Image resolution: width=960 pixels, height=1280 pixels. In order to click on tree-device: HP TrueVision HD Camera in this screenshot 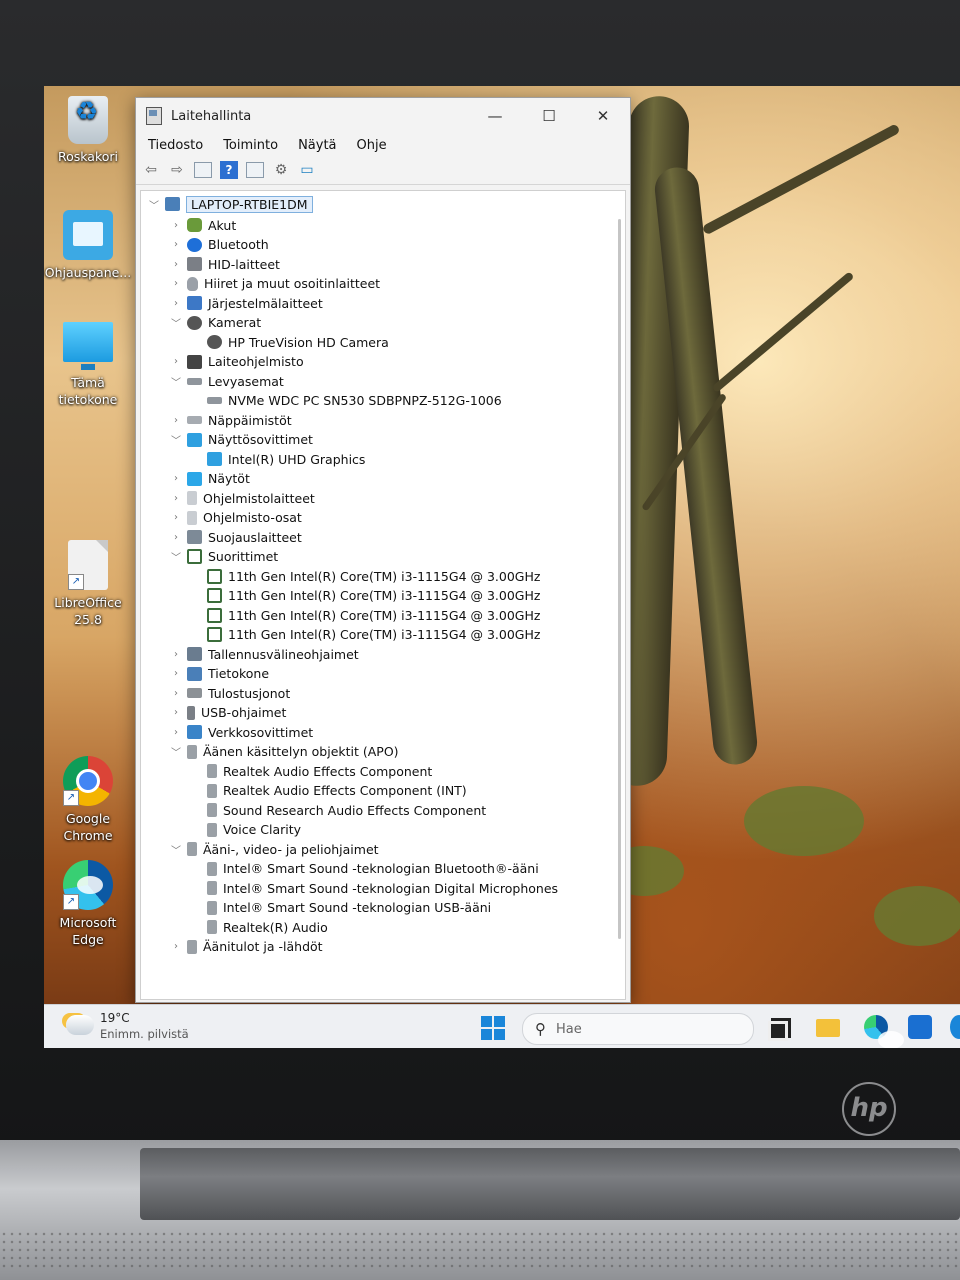, I will do `click(289, 342)`.